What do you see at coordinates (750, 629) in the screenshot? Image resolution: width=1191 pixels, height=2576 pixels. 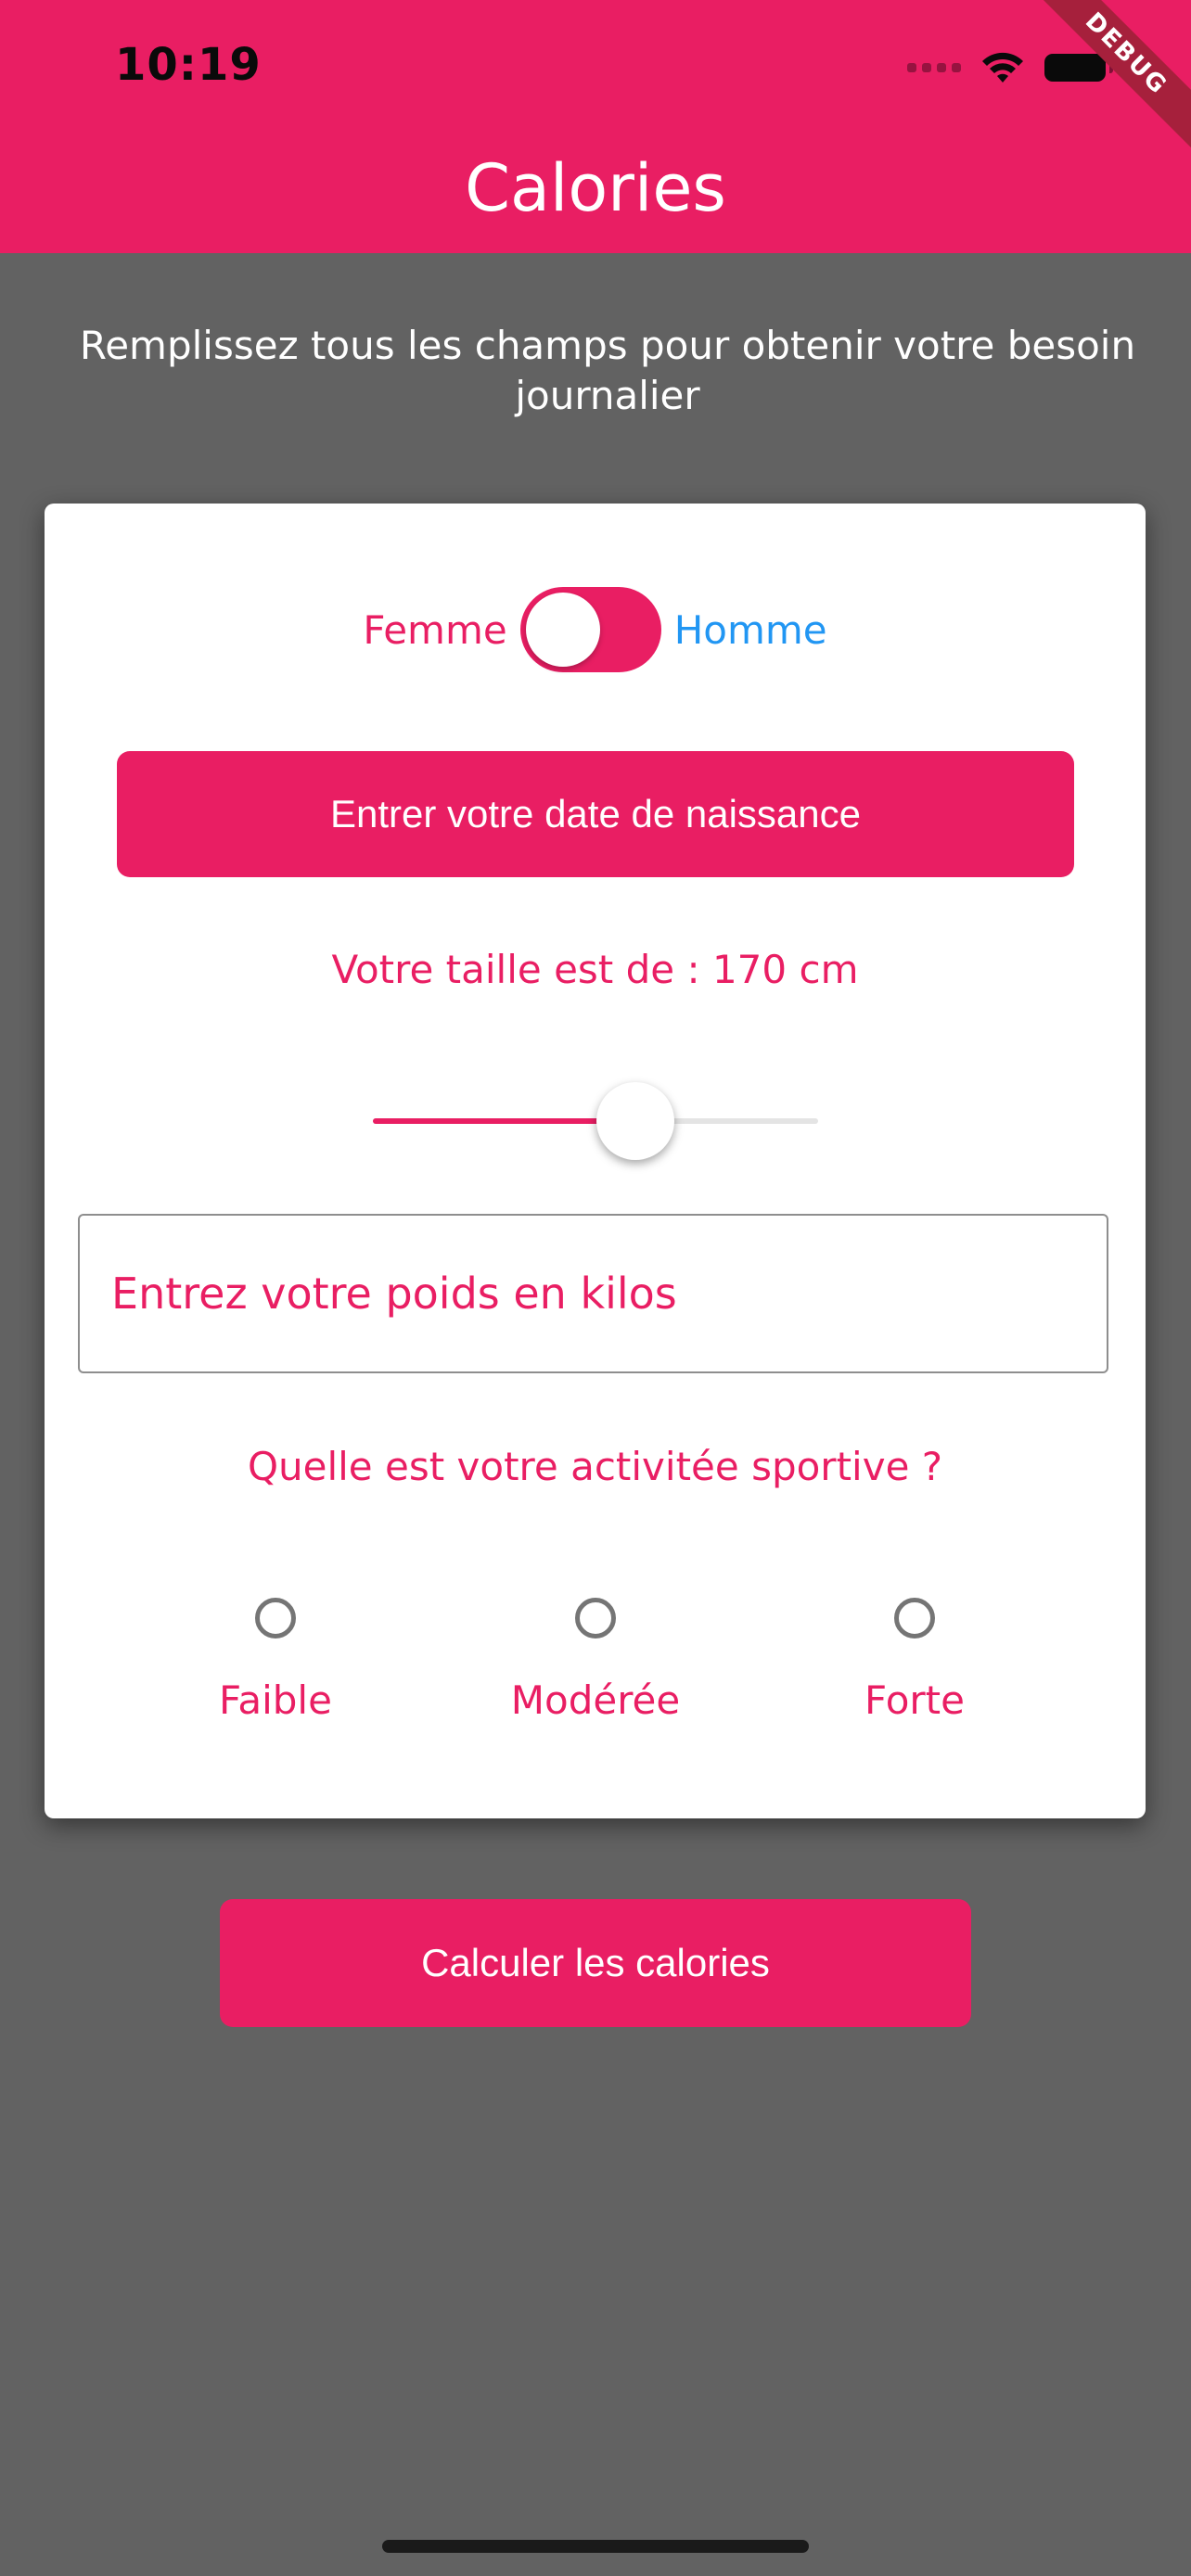 I see `gender-label-homme: Homme` at bounding box center [750, 629].